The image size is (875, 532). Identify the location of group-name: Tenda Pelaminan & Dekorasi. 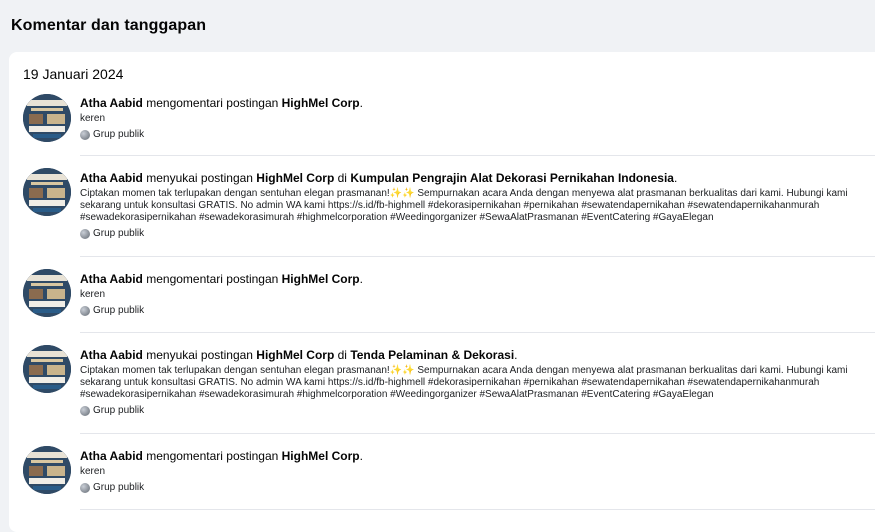
(432, 355).